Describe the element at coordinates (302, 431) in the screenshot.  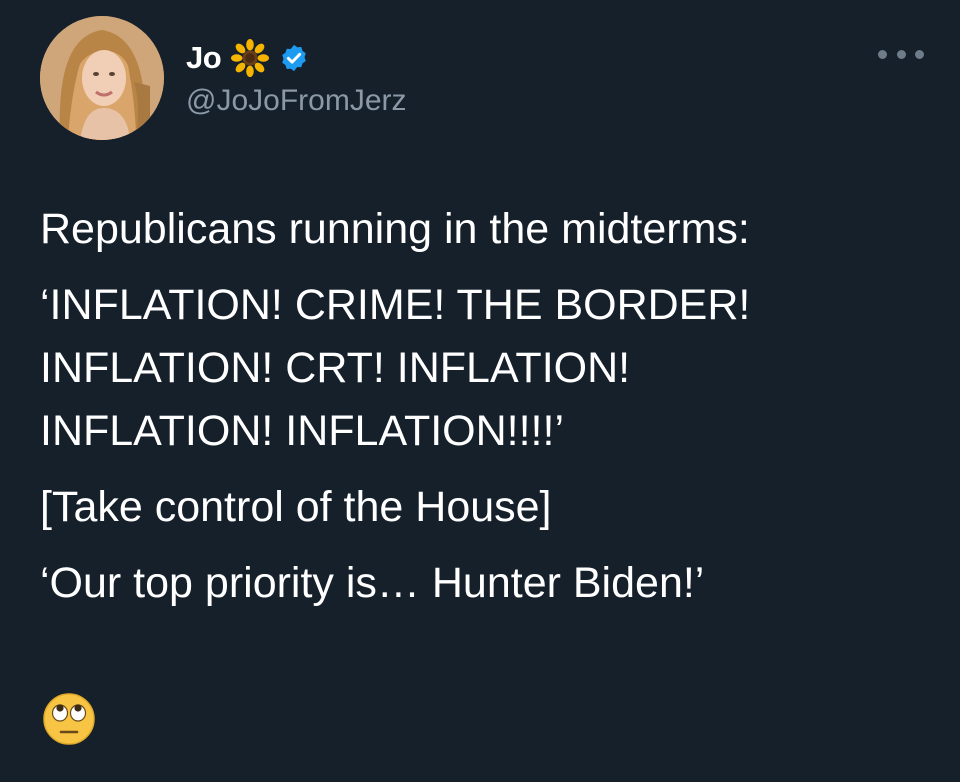
I see `tweet-line: INFLATION! INFLATION!!!!’` at that location.